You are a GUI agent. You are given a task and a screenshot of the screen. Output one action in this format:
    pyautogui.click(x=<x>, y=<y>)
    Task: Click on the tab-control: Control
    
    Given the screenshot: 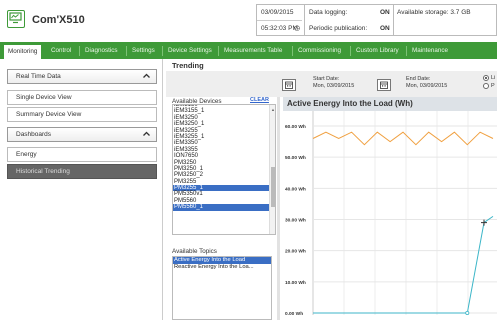 What is the action you would take?
    pyautogui.click(x=61, y=50)
    